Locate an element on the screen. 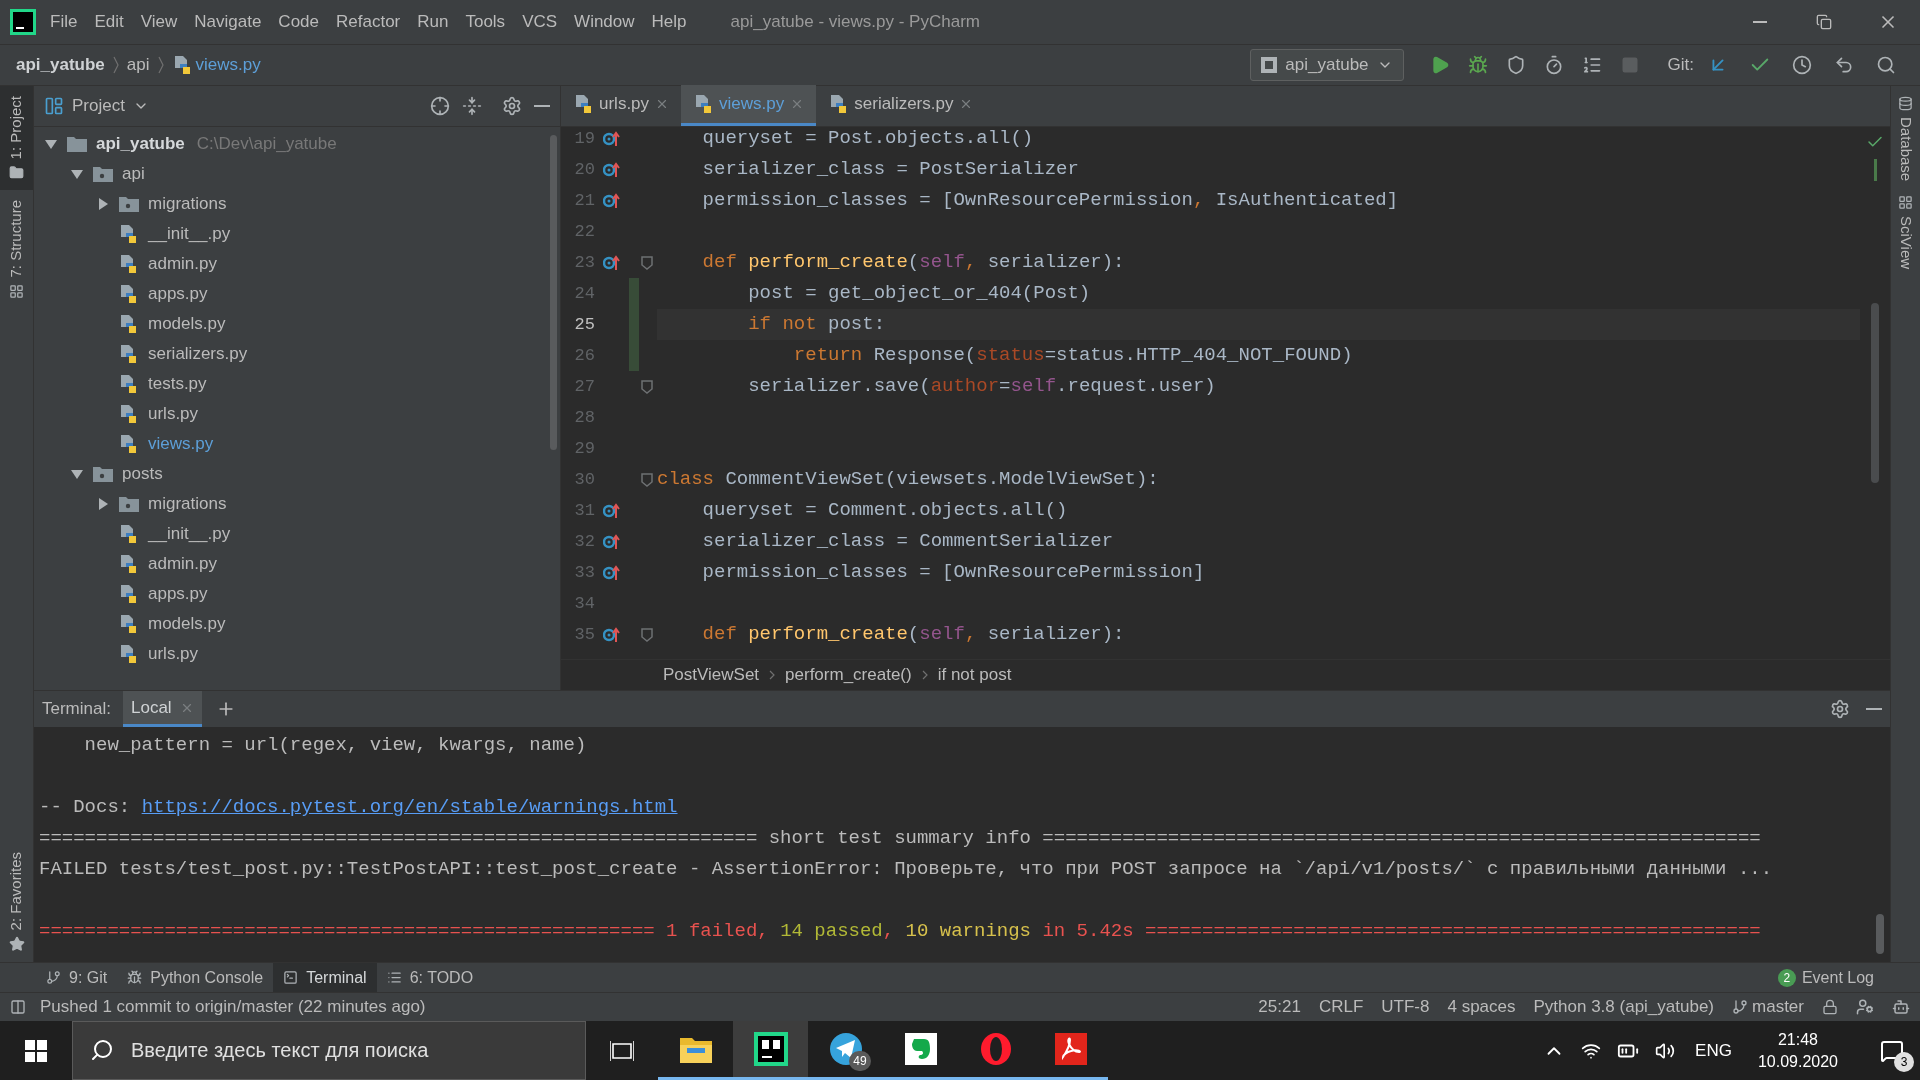 This screenshot has height=1080, width=1920. tool-window-tab: 7: Structure is located at coordinates (16, 249).